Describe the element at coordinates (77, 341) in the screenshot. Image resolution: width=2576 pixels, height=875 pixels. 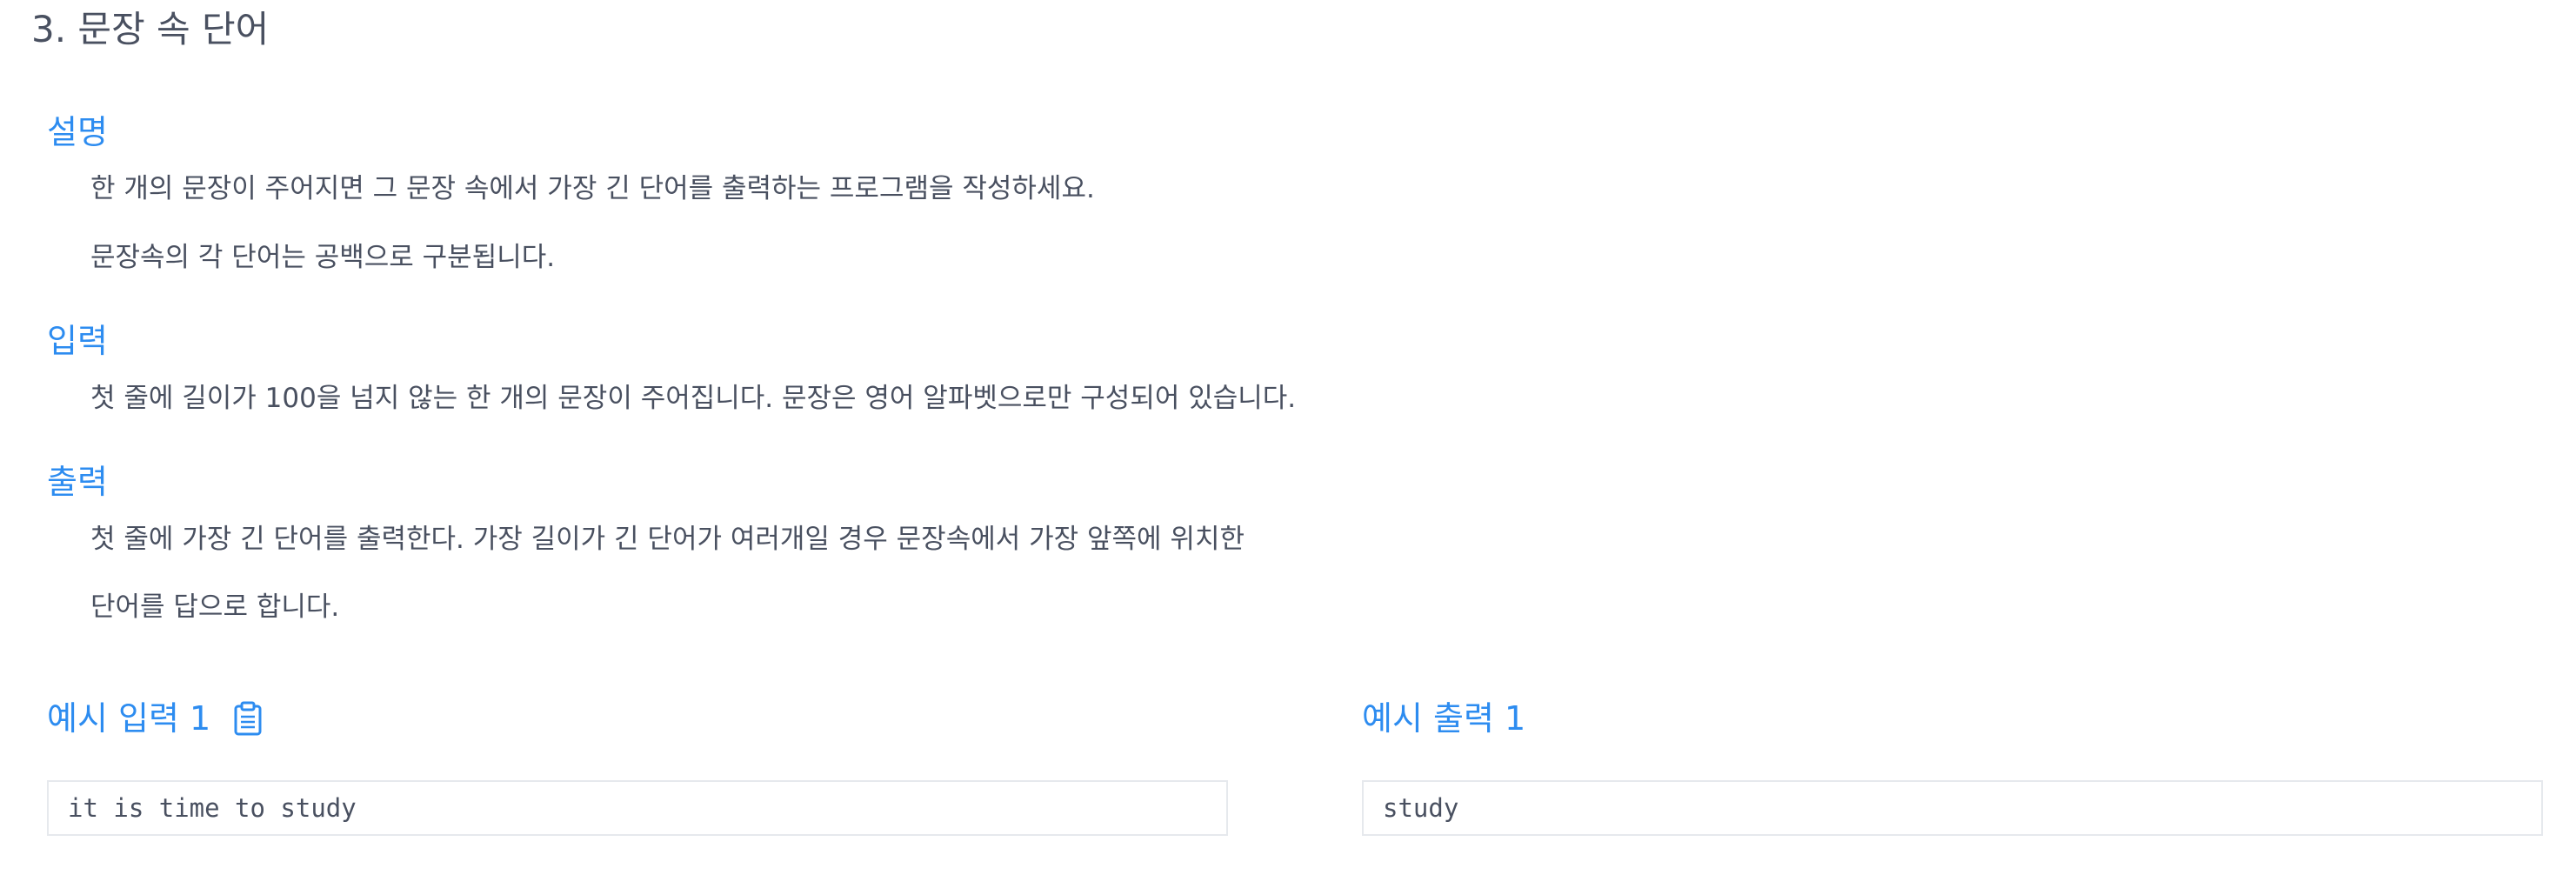
I see `input-heading: 입력` at that location.